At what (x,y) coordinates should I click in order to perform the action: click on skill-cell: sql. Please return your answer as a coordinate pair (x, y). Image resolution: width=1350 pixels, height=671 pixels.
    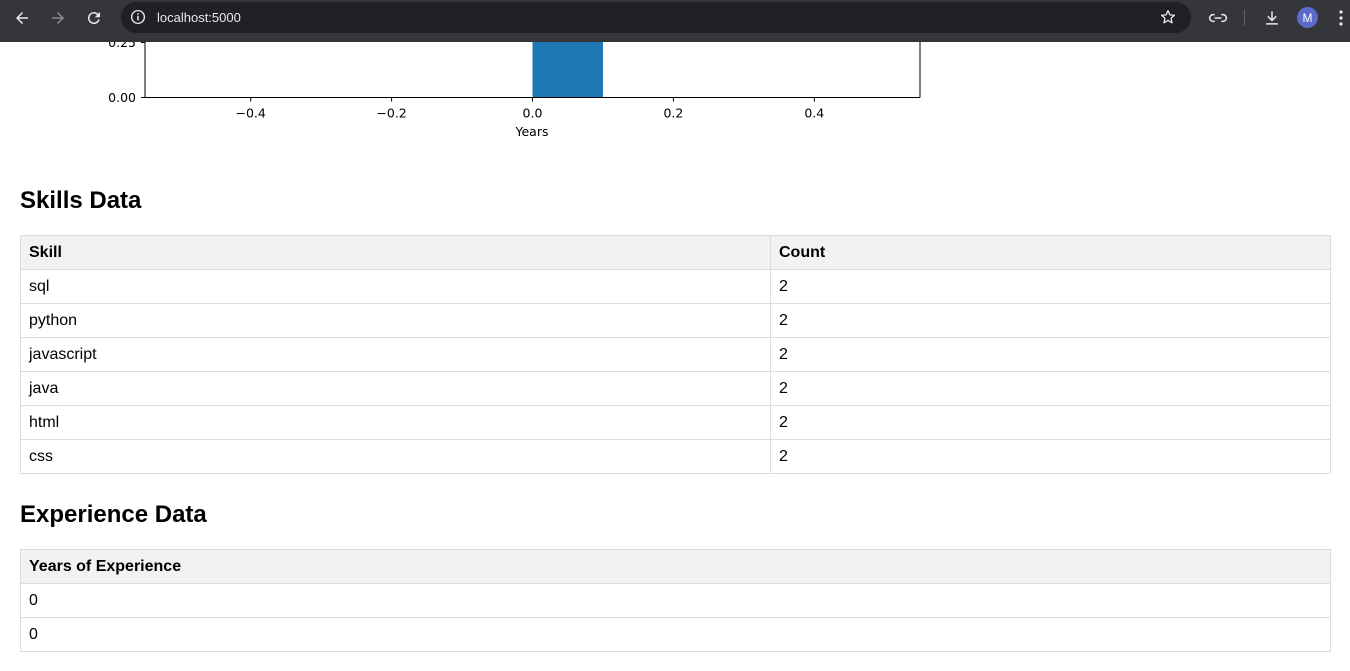
    Looking at the image, I should click on (395, 286).